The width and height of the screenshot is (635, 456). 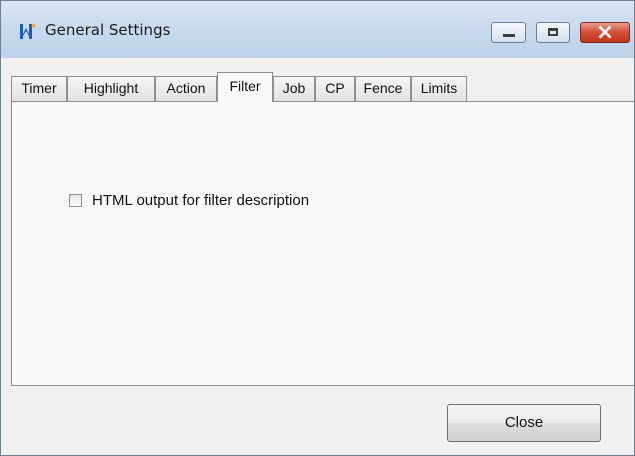 I want to click on title-bar: General Settings, so click(x=317, y=29).